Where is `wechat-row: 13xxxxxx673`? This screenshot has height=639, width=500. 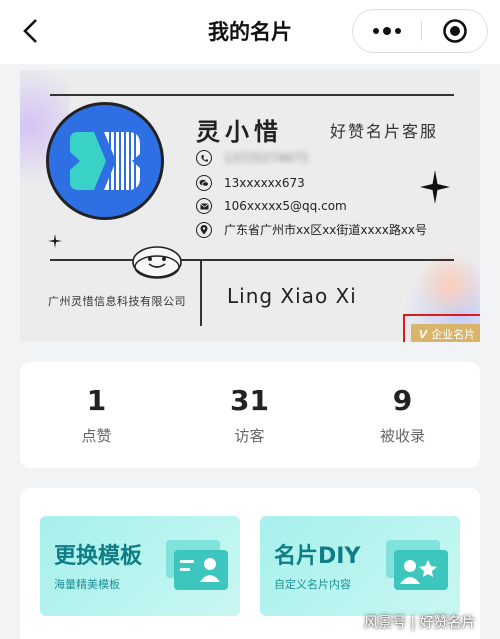
wechat-row: 13xxxxxx673 is located at coordinates (250, 183).